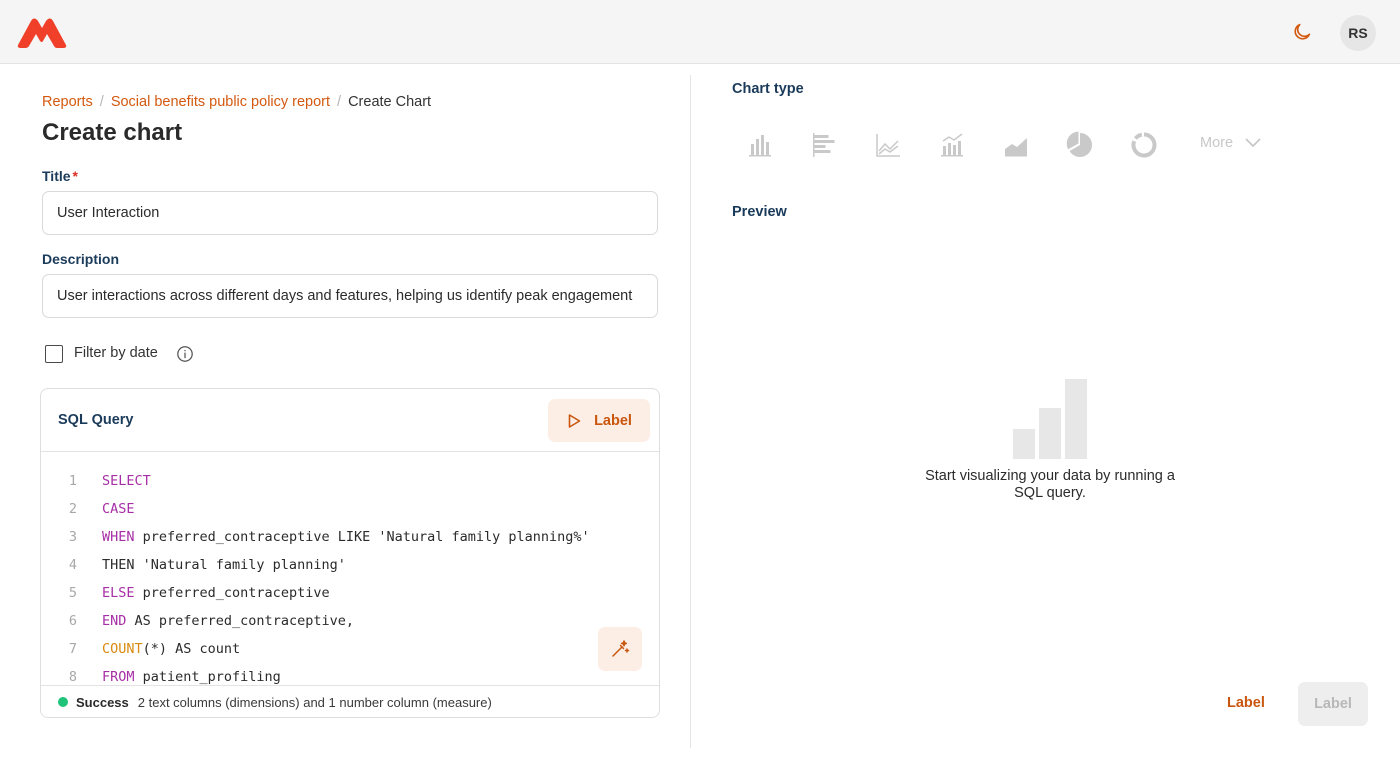  What do you see at coordinates (56, 176) in the screenshot?
I see `title-label-text: Title` at bounding box center [56, 176].